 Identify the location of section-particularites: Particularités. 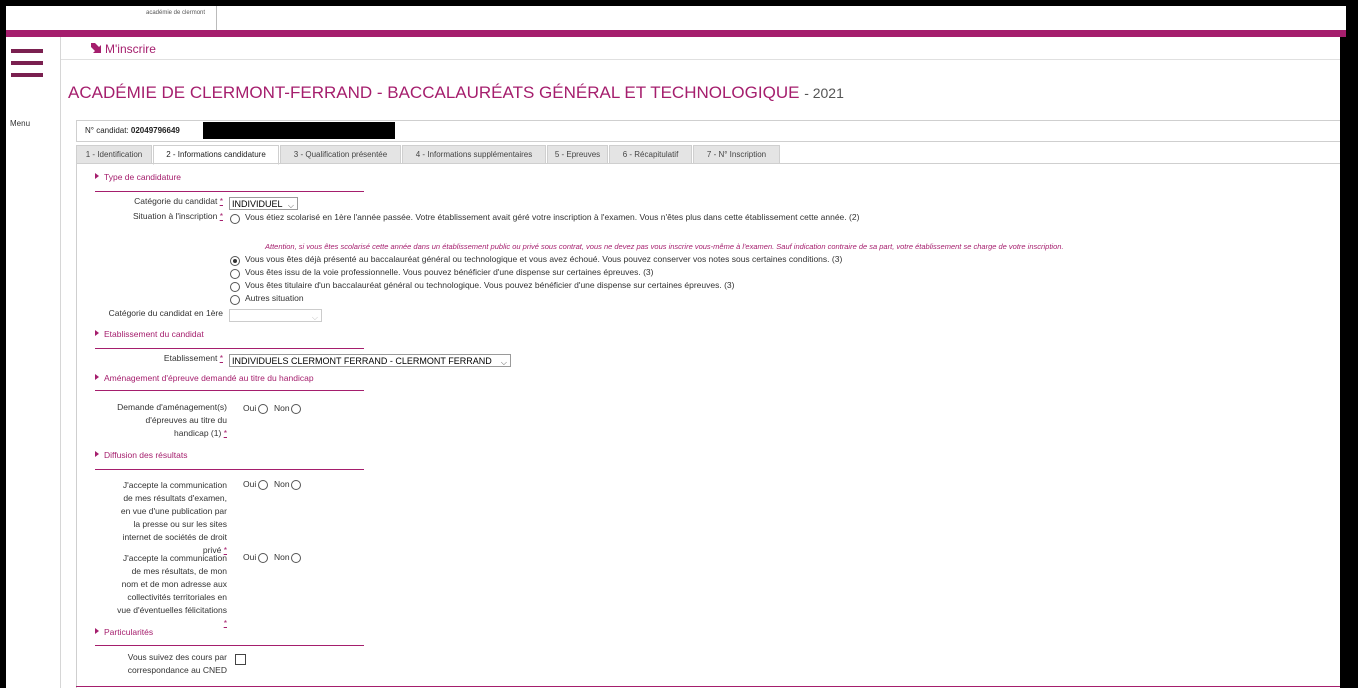
(124, 632).